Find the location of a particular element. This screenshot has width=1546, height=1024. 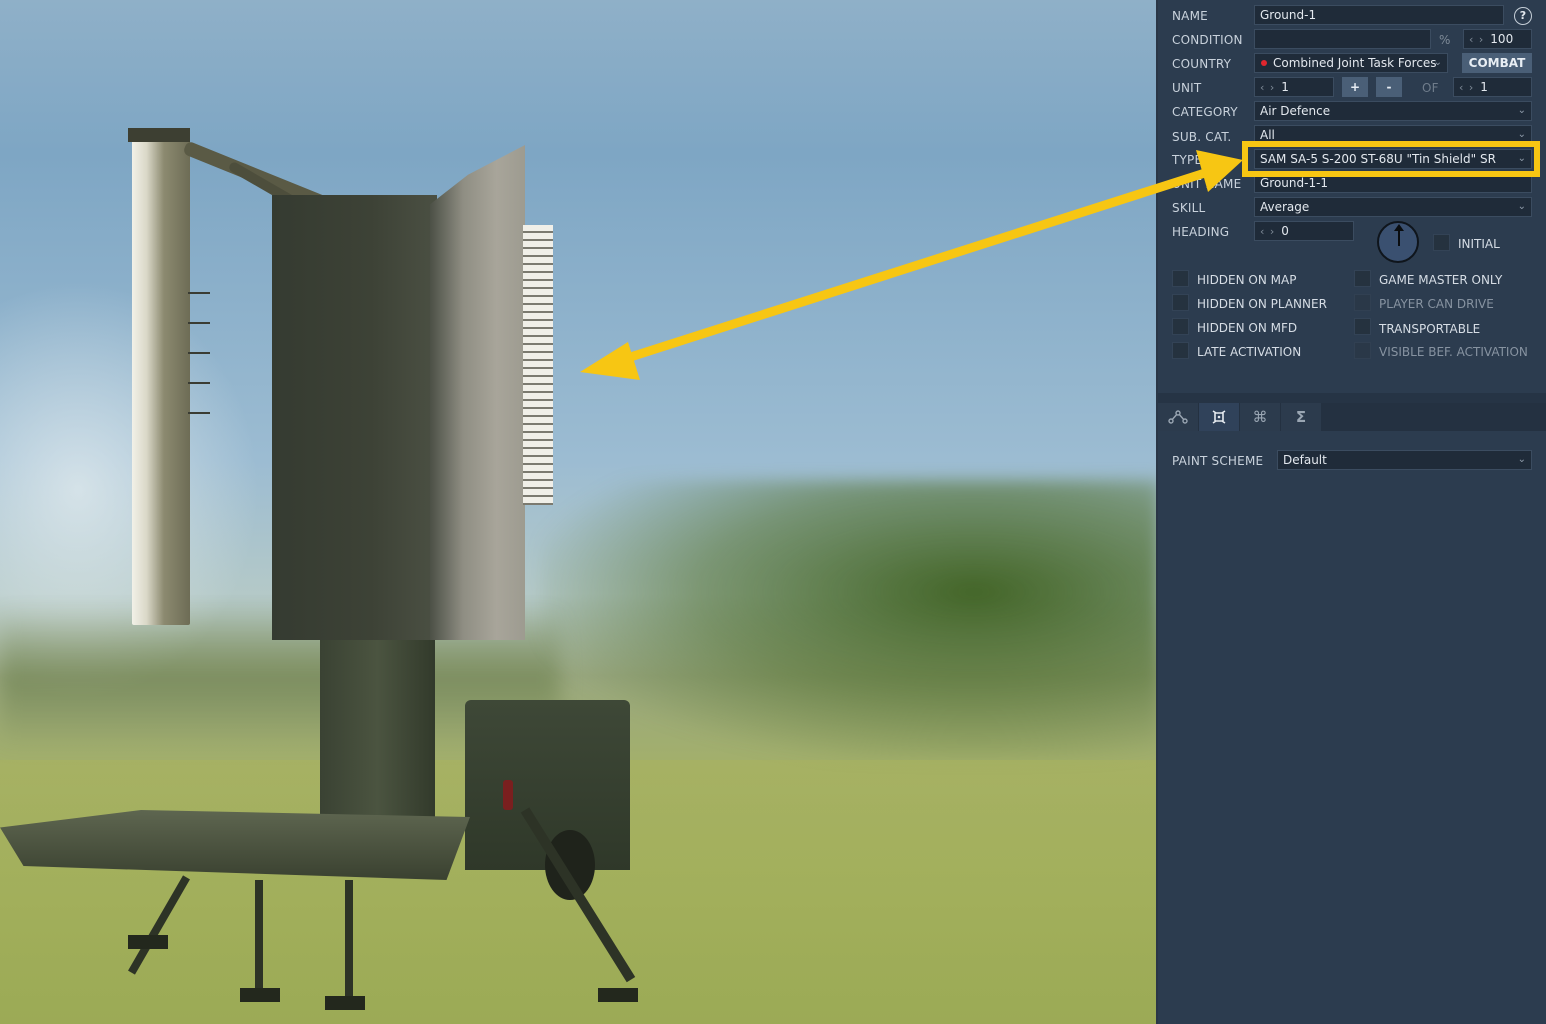

visible-before-activation-checkbox is located at coordinates (1362, 350).